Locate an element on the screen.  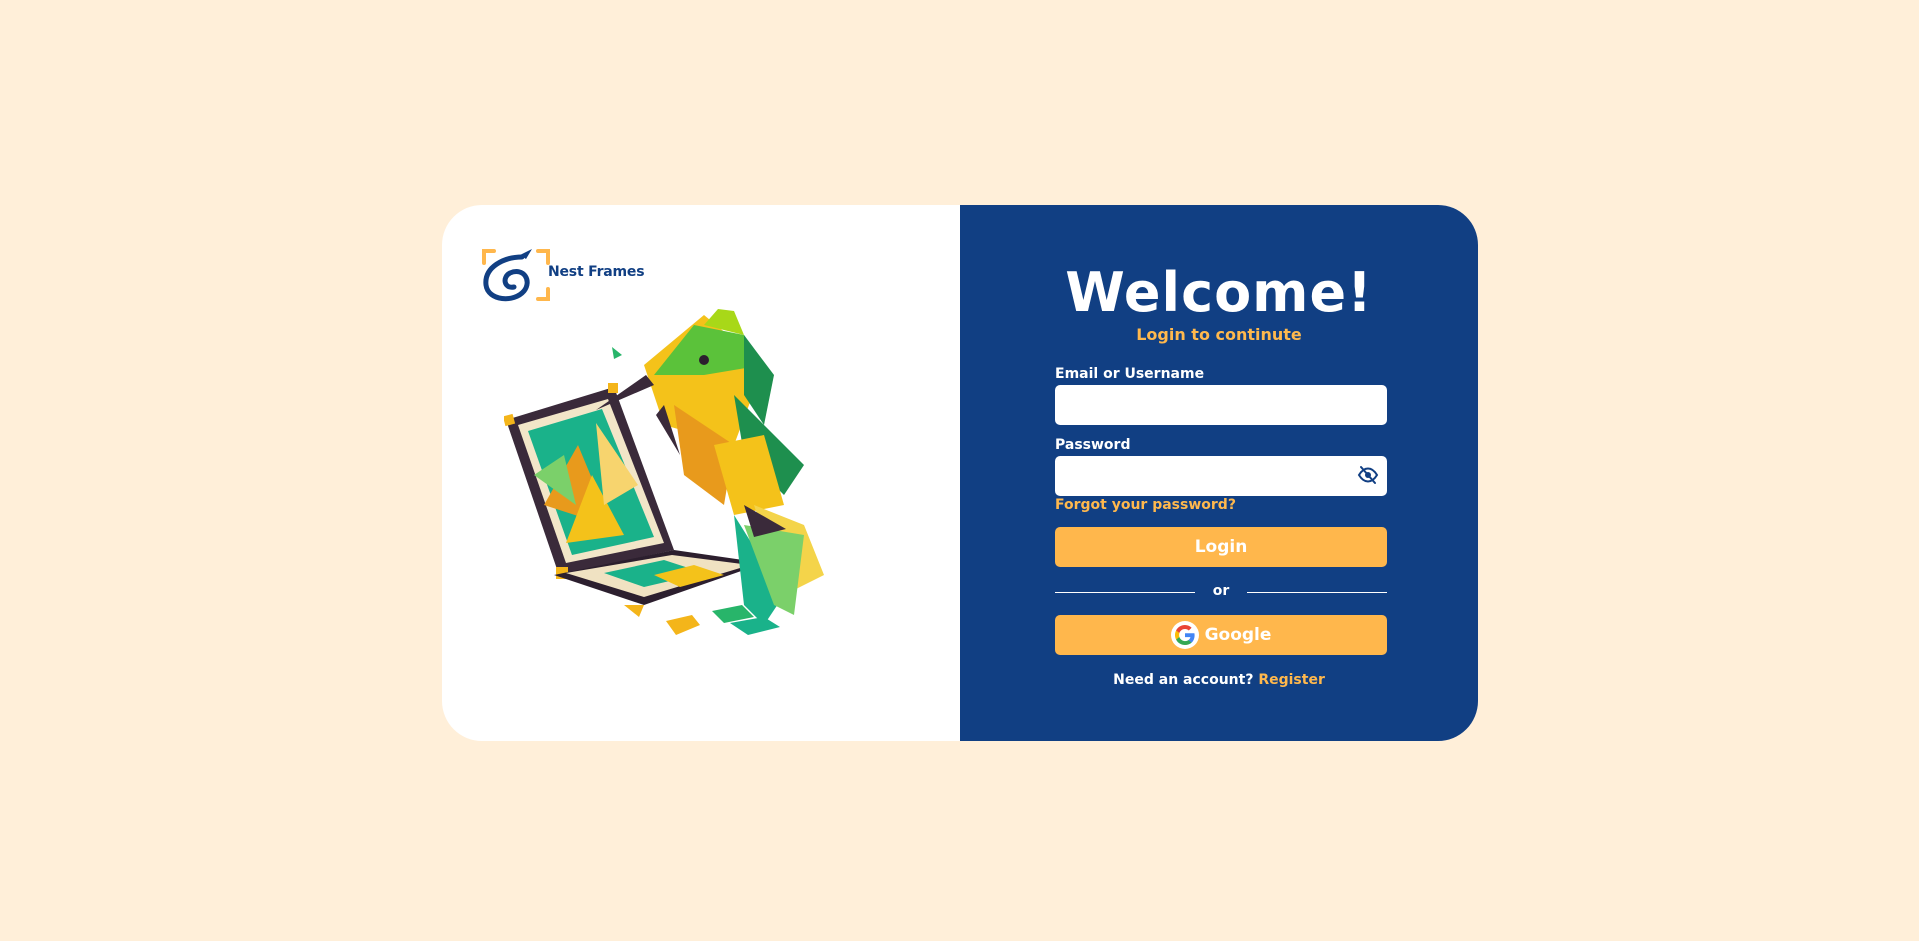
brand-name: Nest Frames is located at coordinates (596, 272).